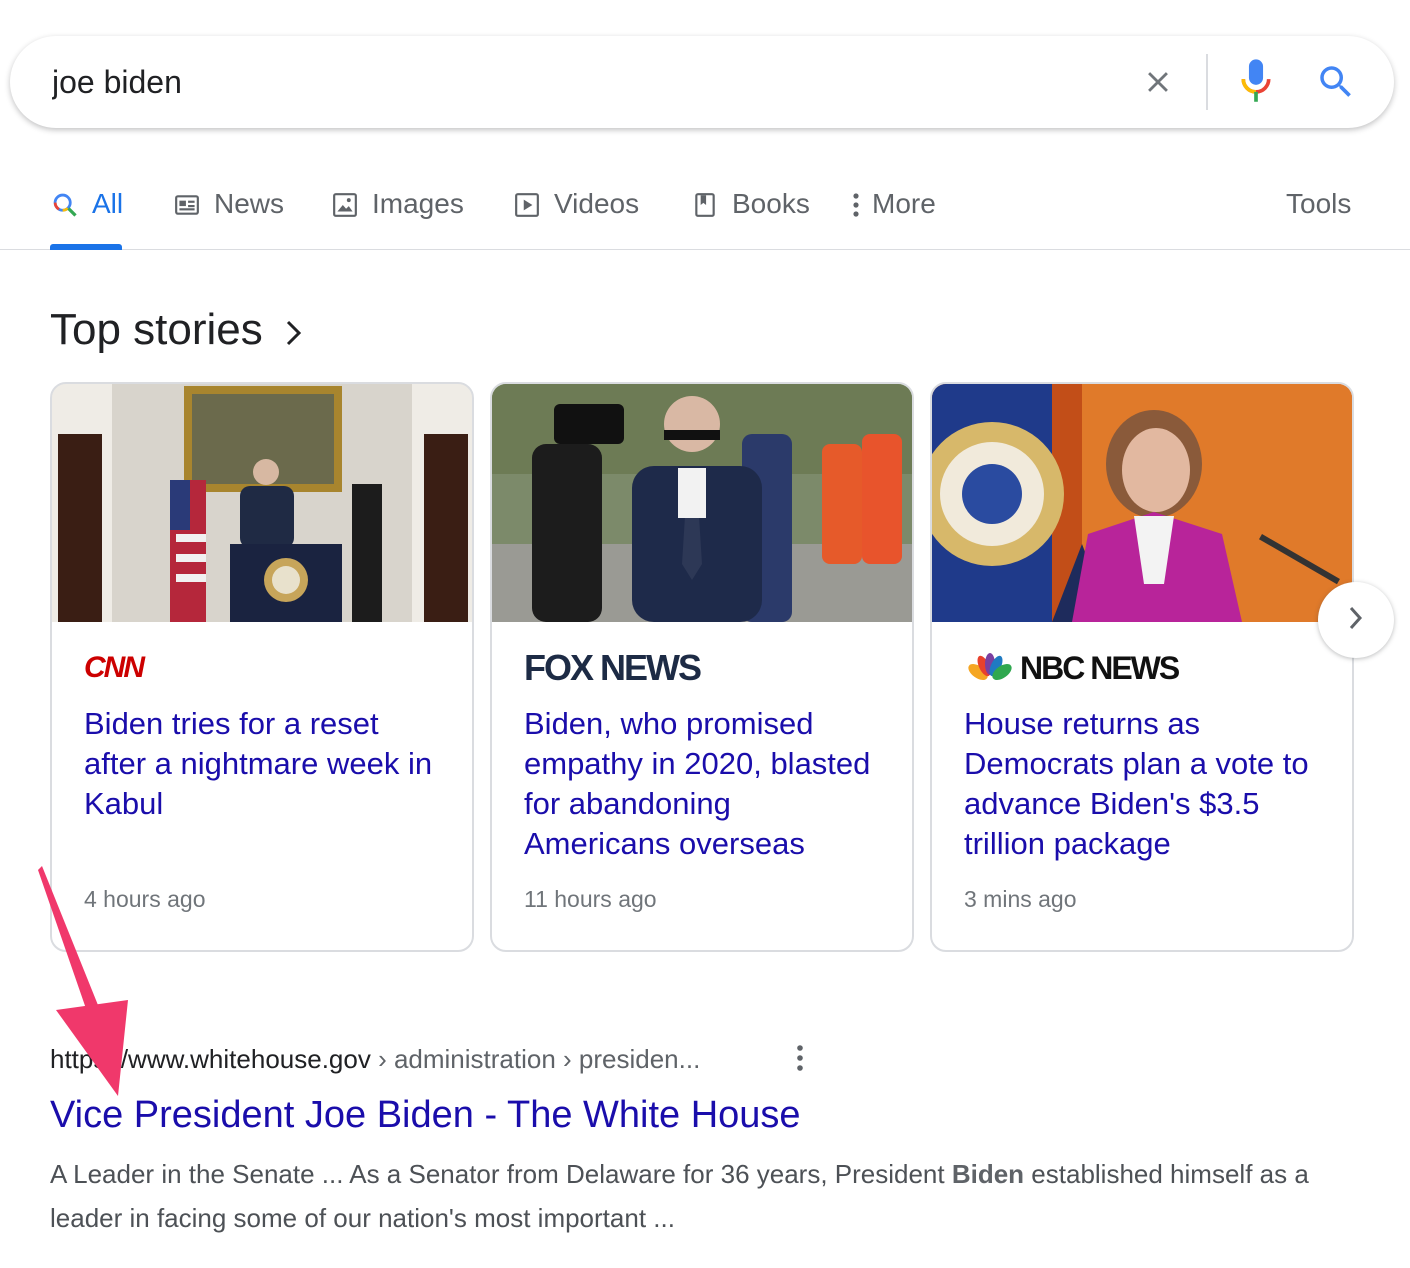 Image resolution: width=1410 pixels, height=1268 pixels. What do you see at coordinates (800, 1058) in the screenshot?
I see `more-options-icon` at bounding box center [800, 1058].